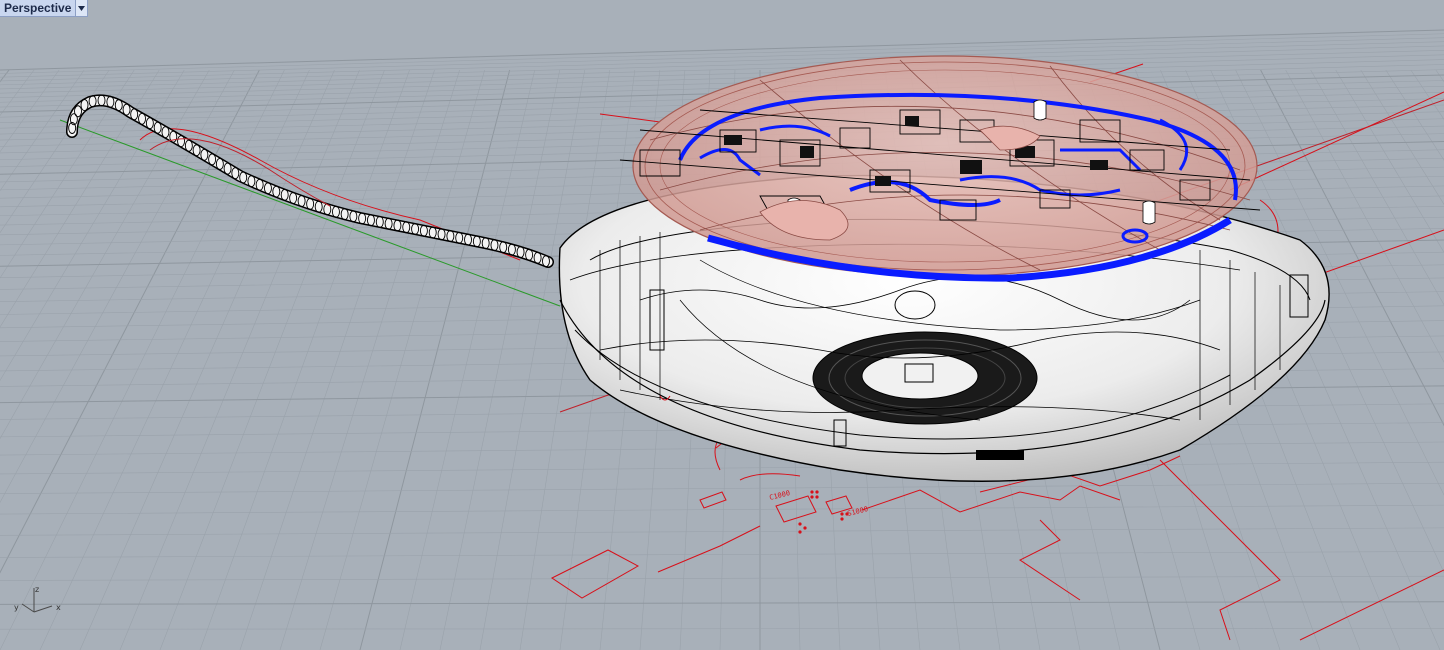 Image resolution: width=1444 pixels, height=650 pixels. Describe the element at coordinates (43, 609) in the screenshot. I see `axis-gizmo-x` at that location.